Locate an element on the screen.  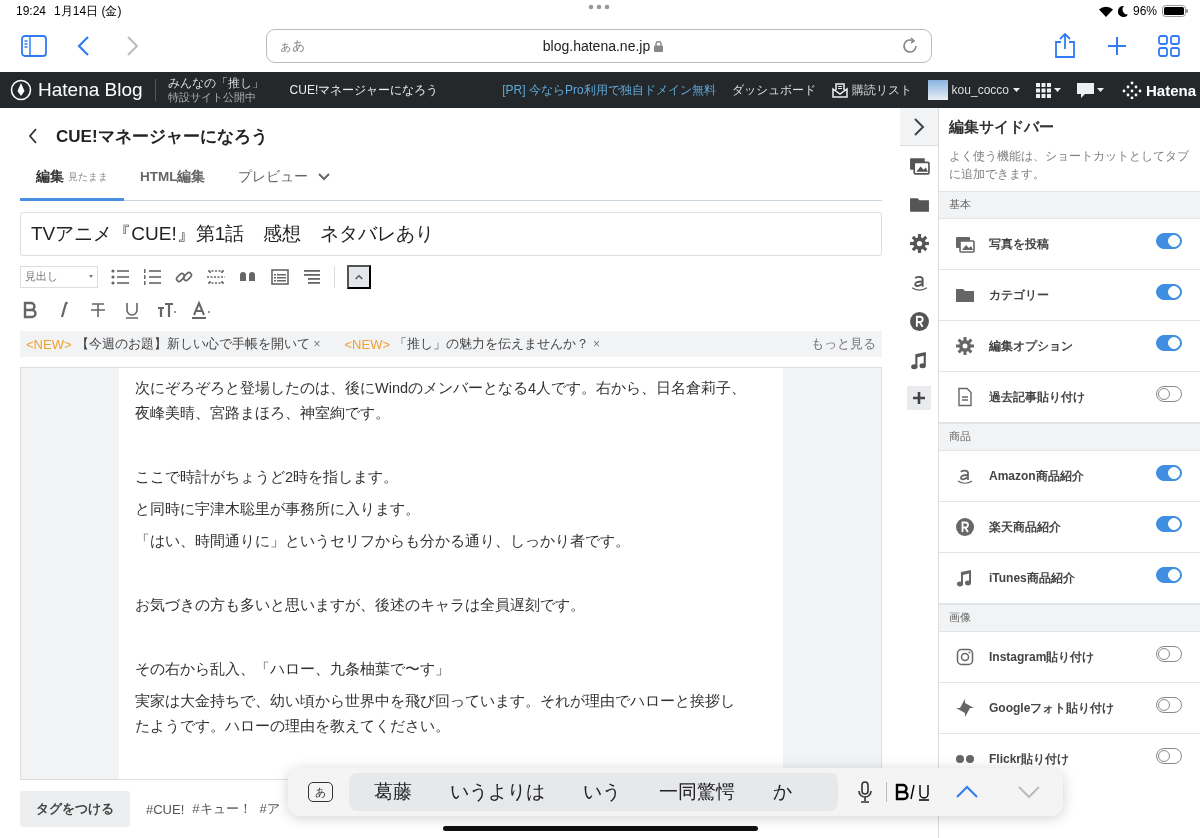
sidebar-item: Googleフォト貼り付け is located at coordinates (1065, 708).